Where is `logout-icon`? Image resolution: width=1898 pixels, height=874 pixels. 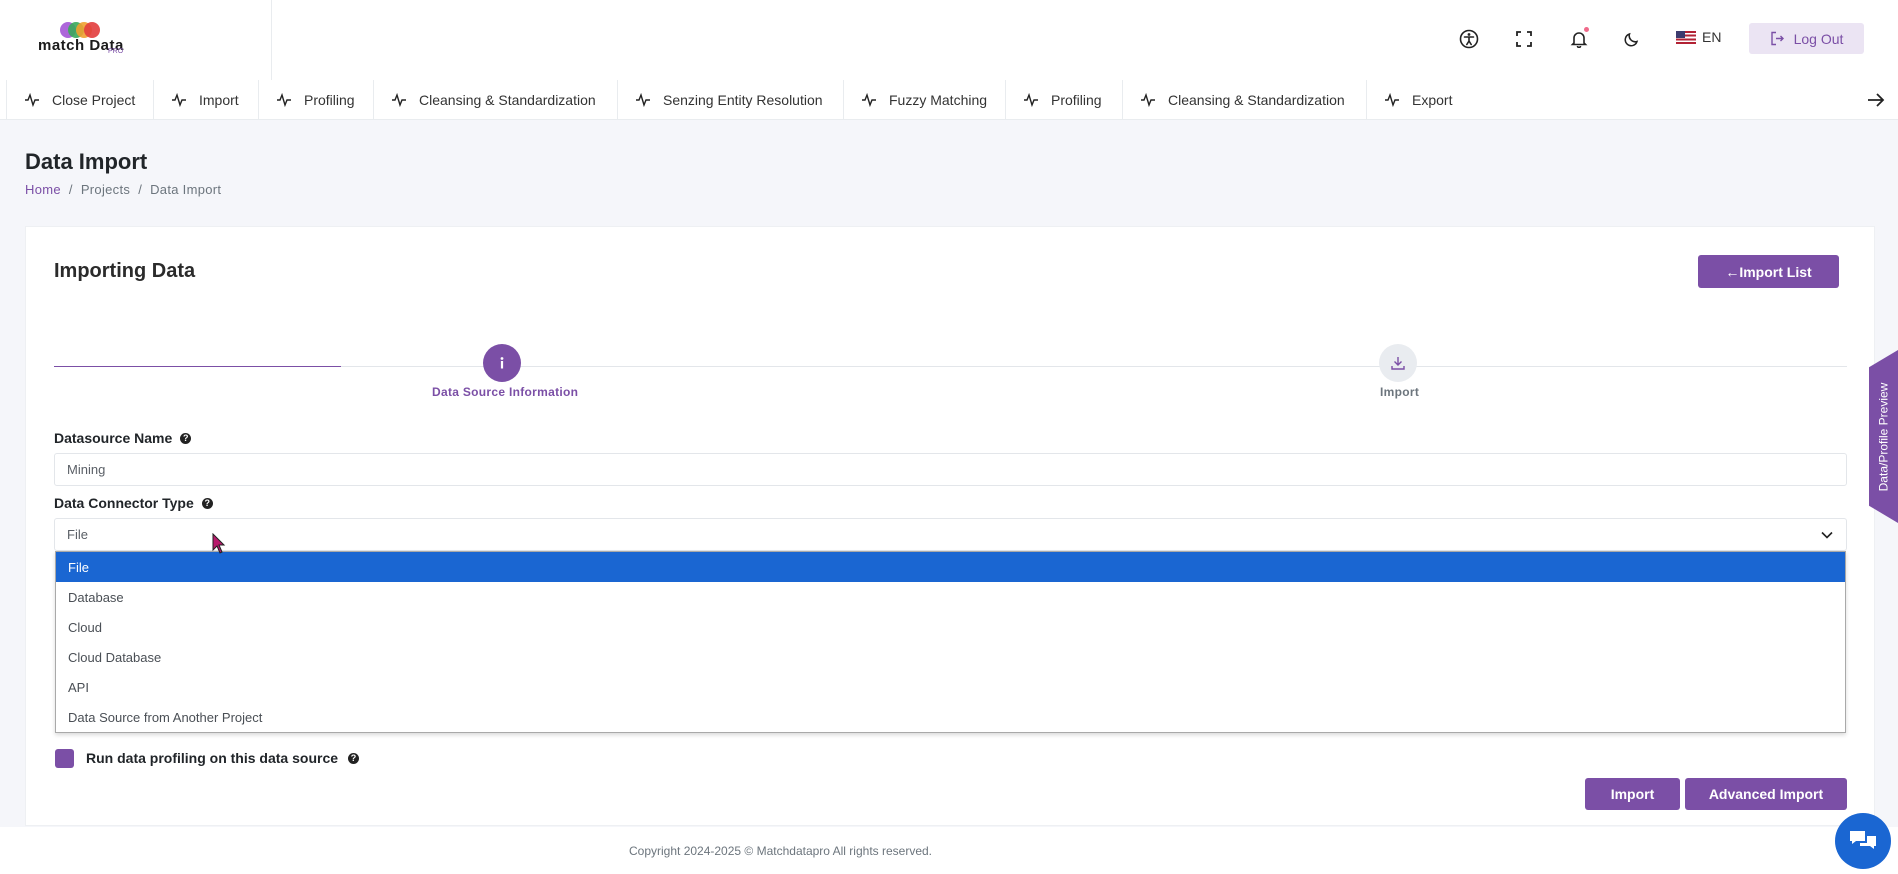
logout-icon is located at coordinates (1777, 38).